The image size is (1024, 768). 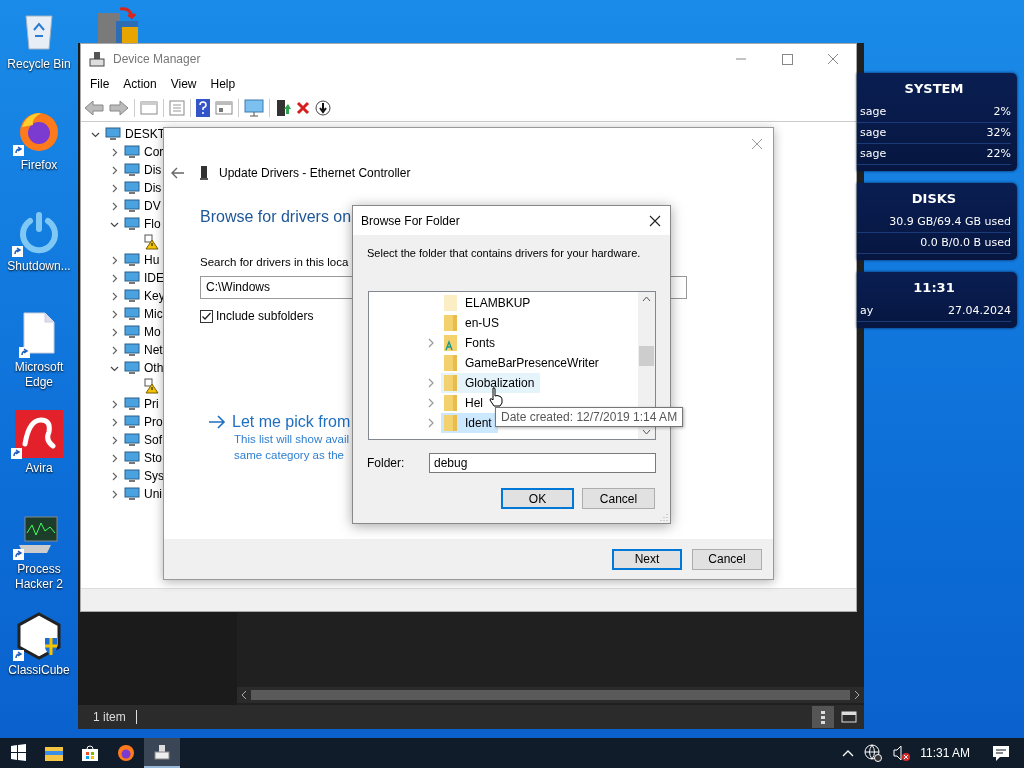 What do you see at coordinates (39, 577) in the screenshot?
I see `desktop-icon-label: Process Hacker 2` at bounding box center [39, 577].